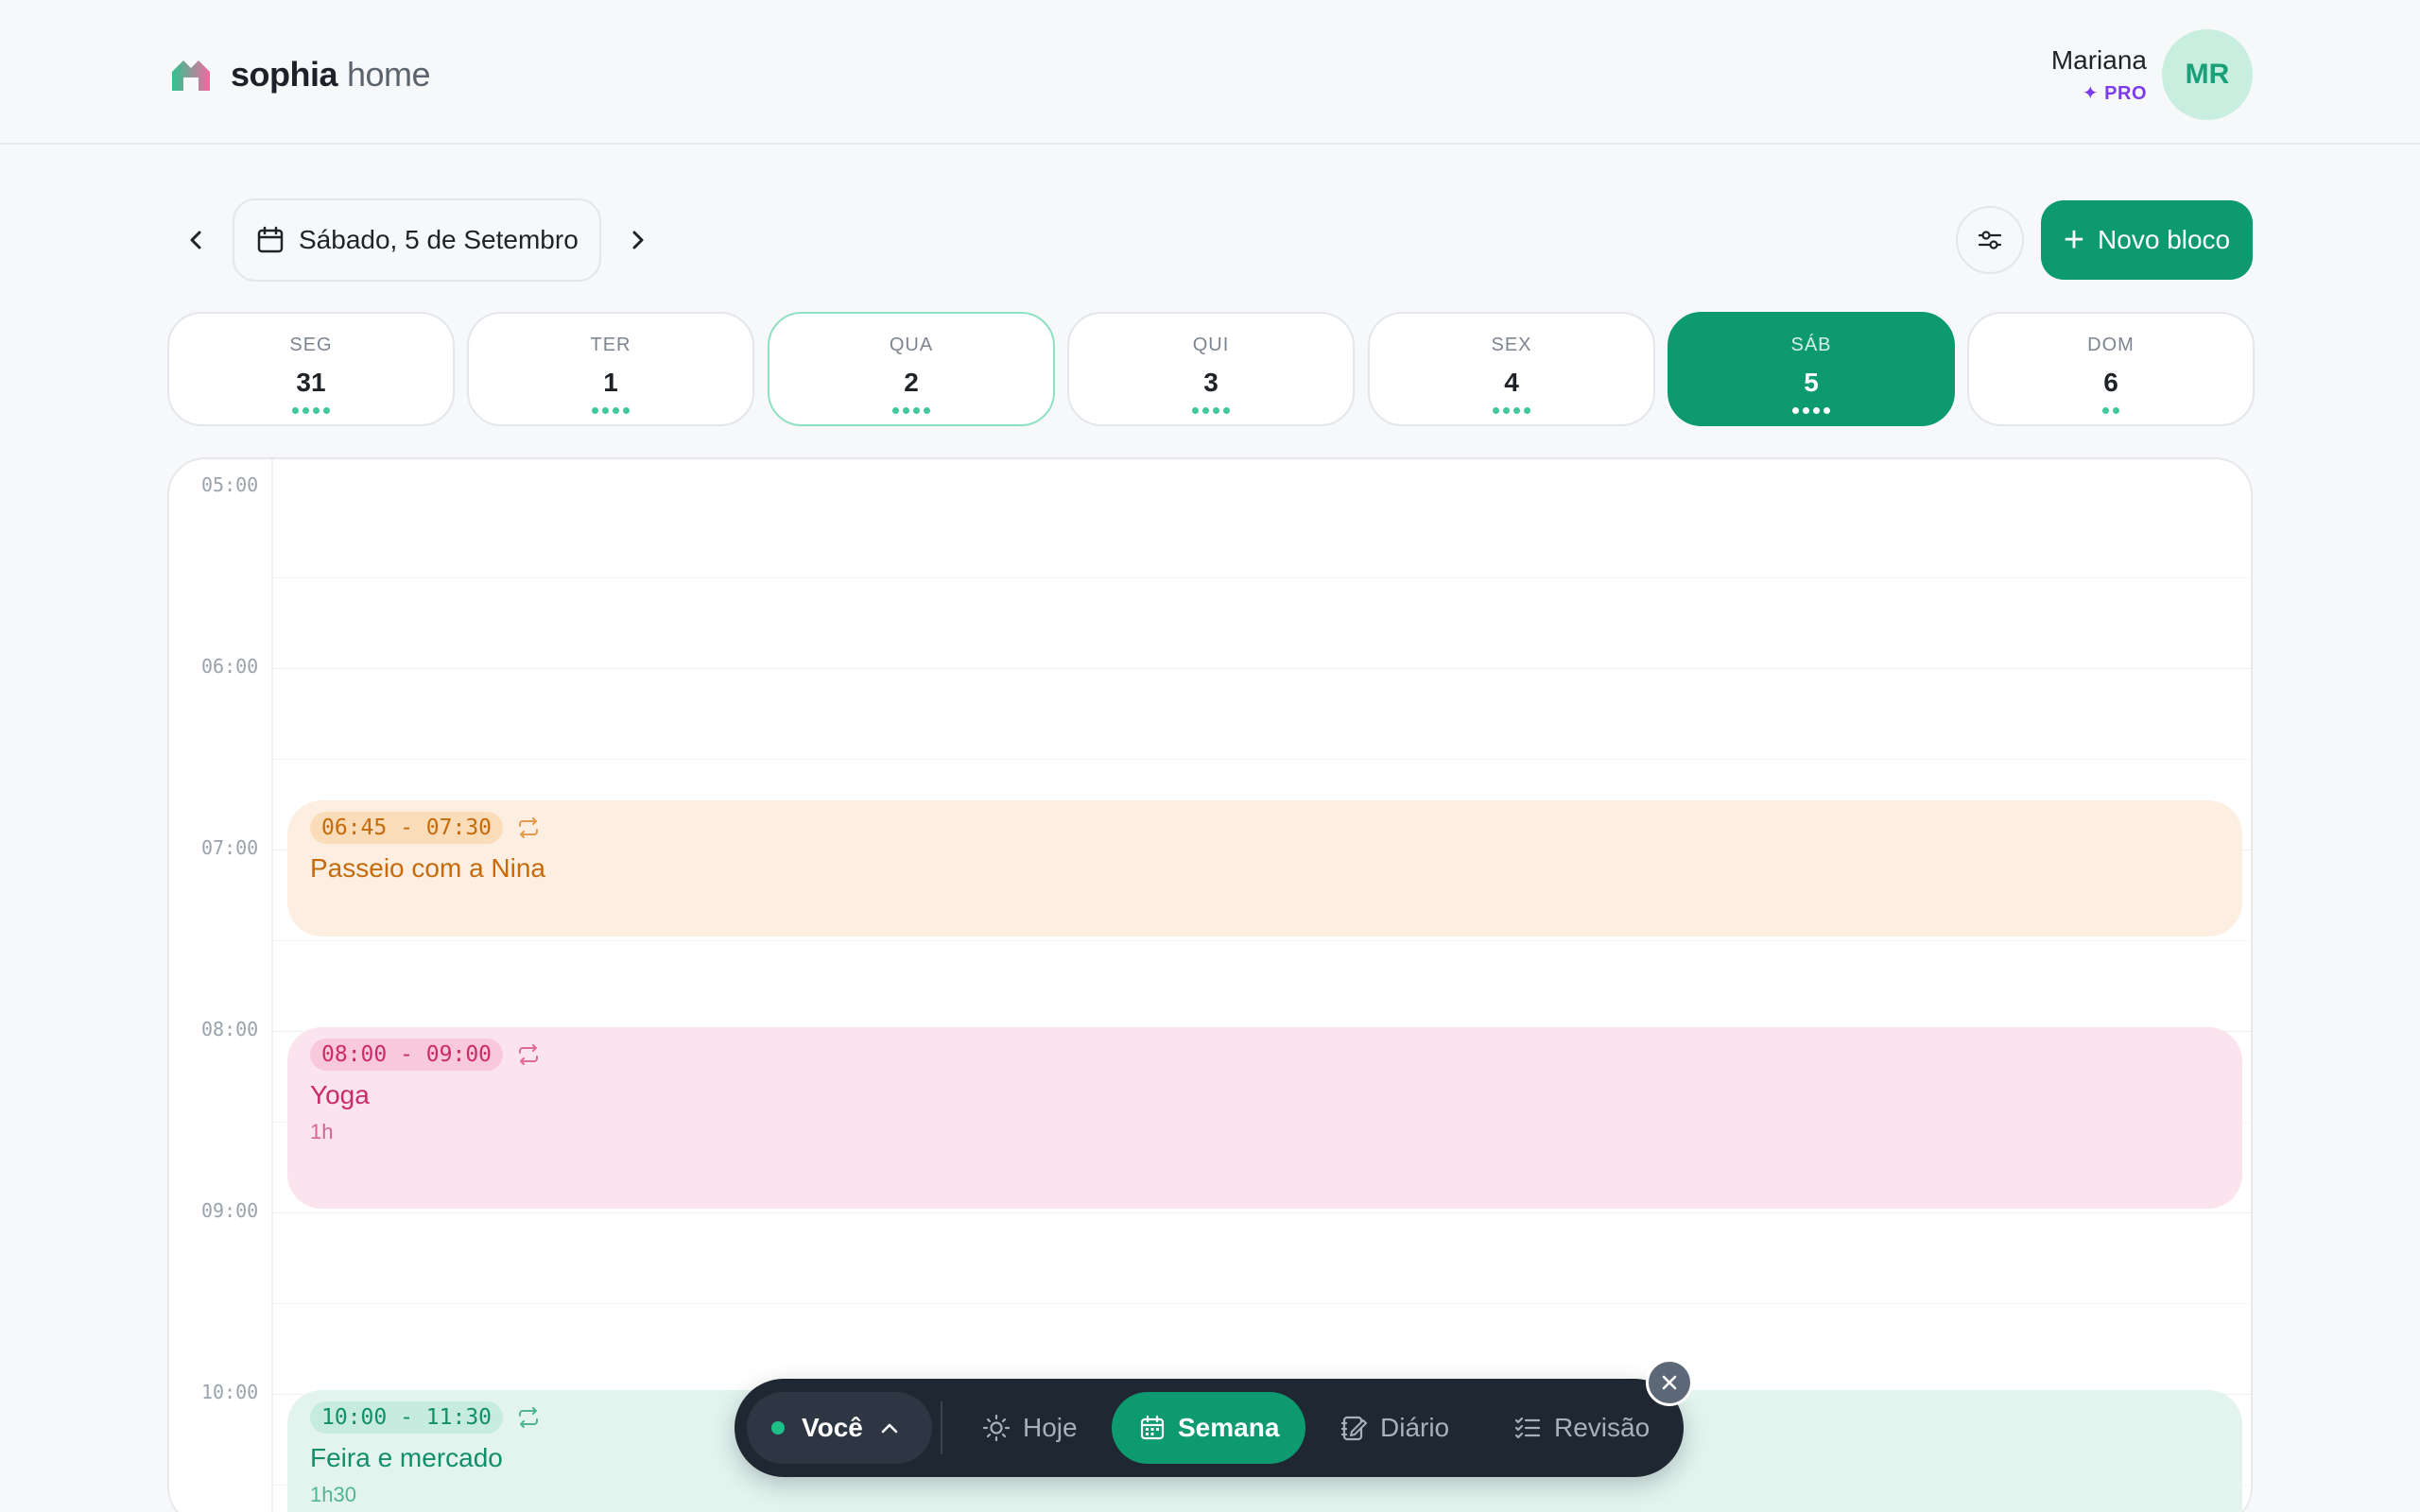  I want to click on day-number: 6, so click(2110, 382).